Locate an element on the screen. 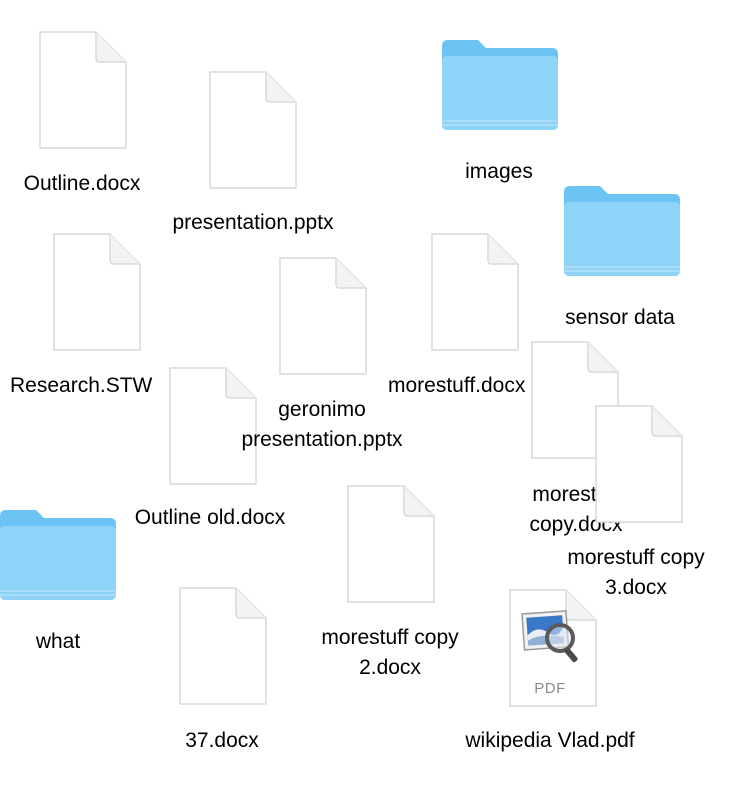  item-label: Research.STW is located at coordinates (81, 385).